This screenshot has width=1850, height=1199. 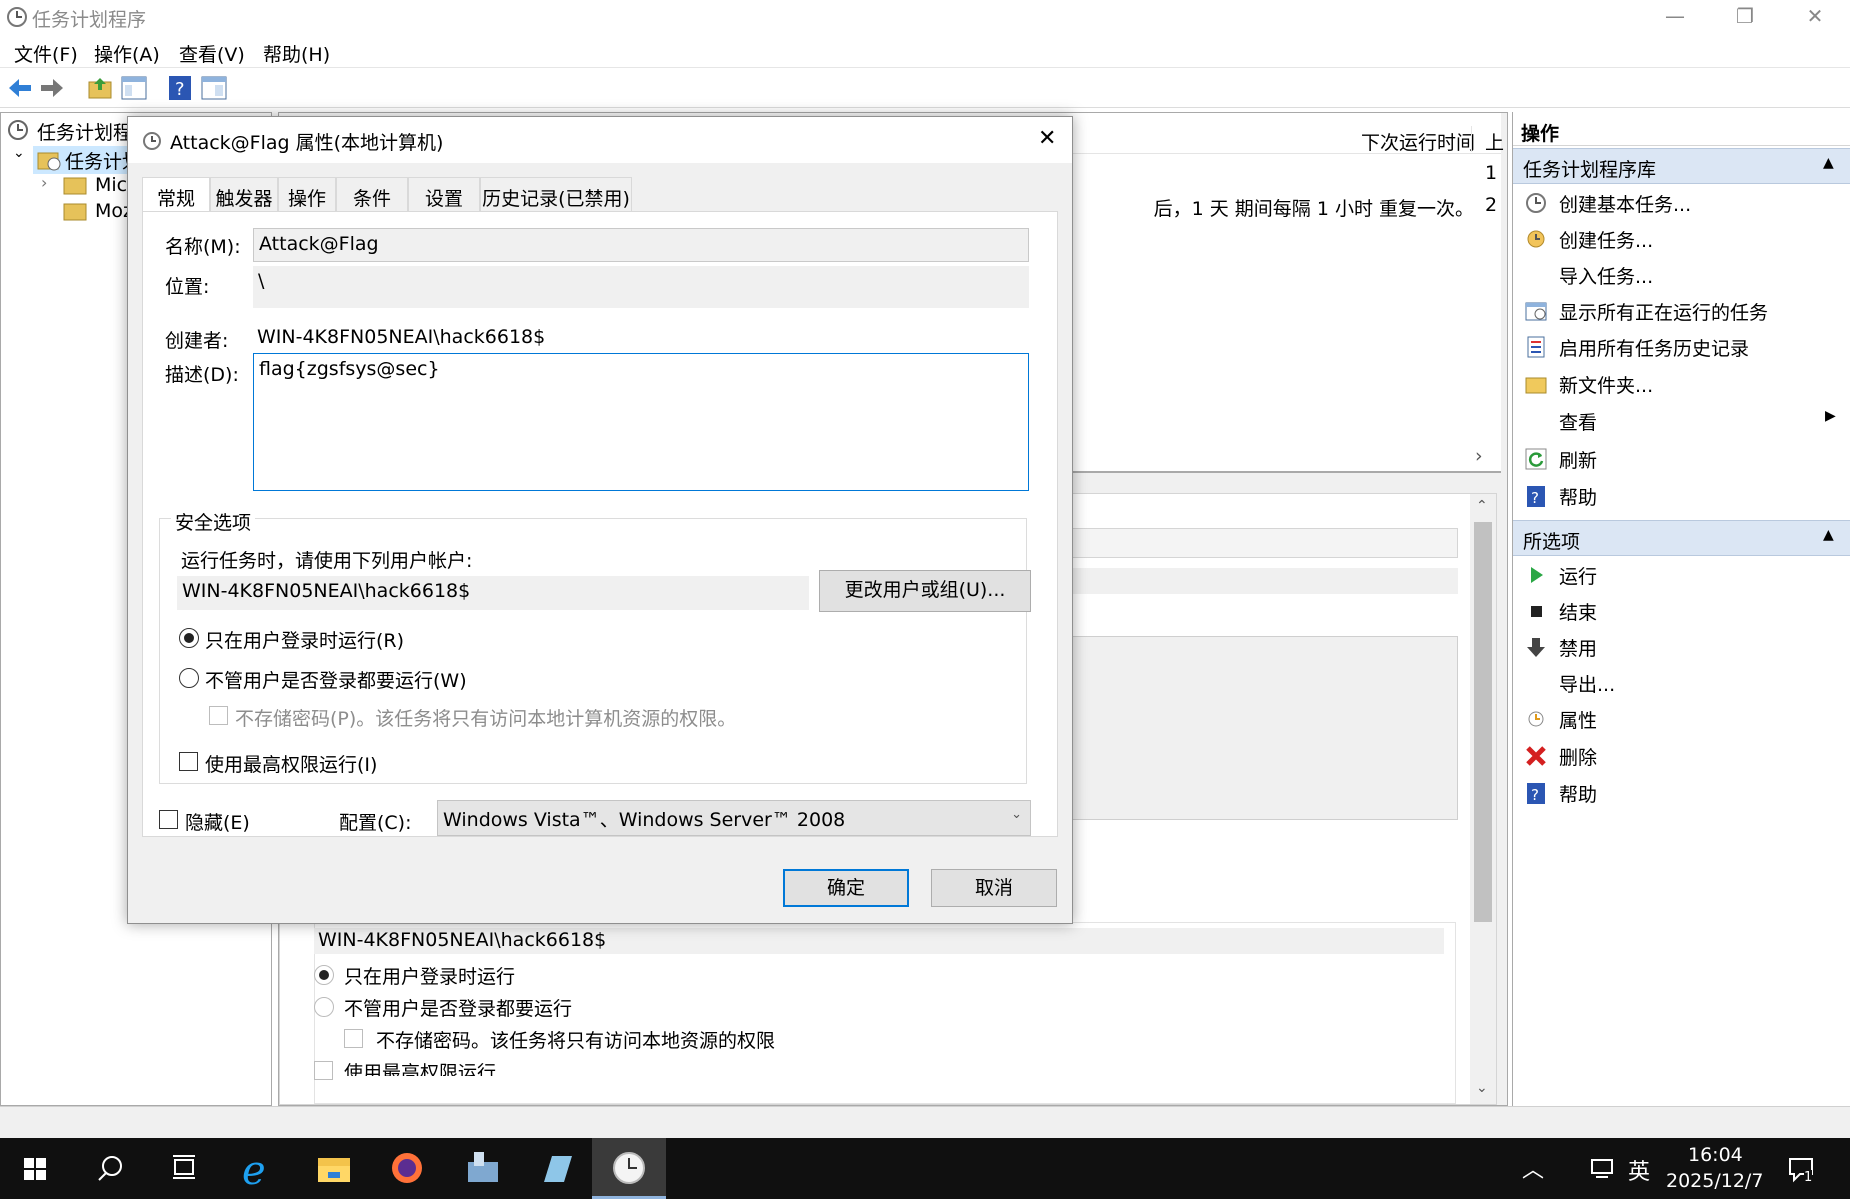 What do you see at coordinates (1681, 346) in the screenshot?
I see `action-enable-history: 启用所有任务历史记录` at bounding box center [1681, 346].